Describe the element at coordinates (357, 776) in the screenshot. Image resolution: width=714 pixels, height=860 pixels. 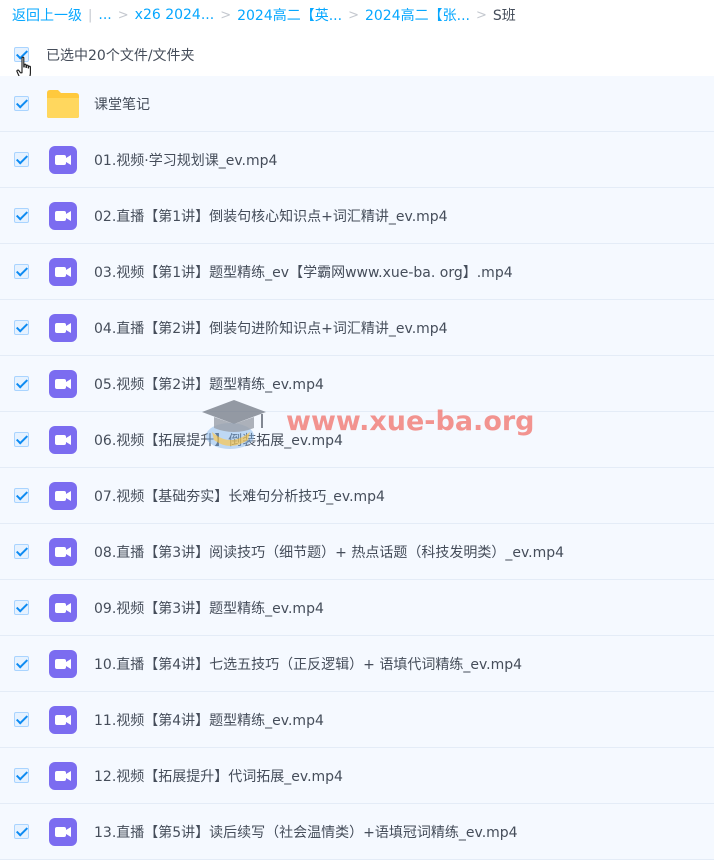
I see `file-row: 12.视频【拓展提升】代词拓展_ev.mp4` at that location.